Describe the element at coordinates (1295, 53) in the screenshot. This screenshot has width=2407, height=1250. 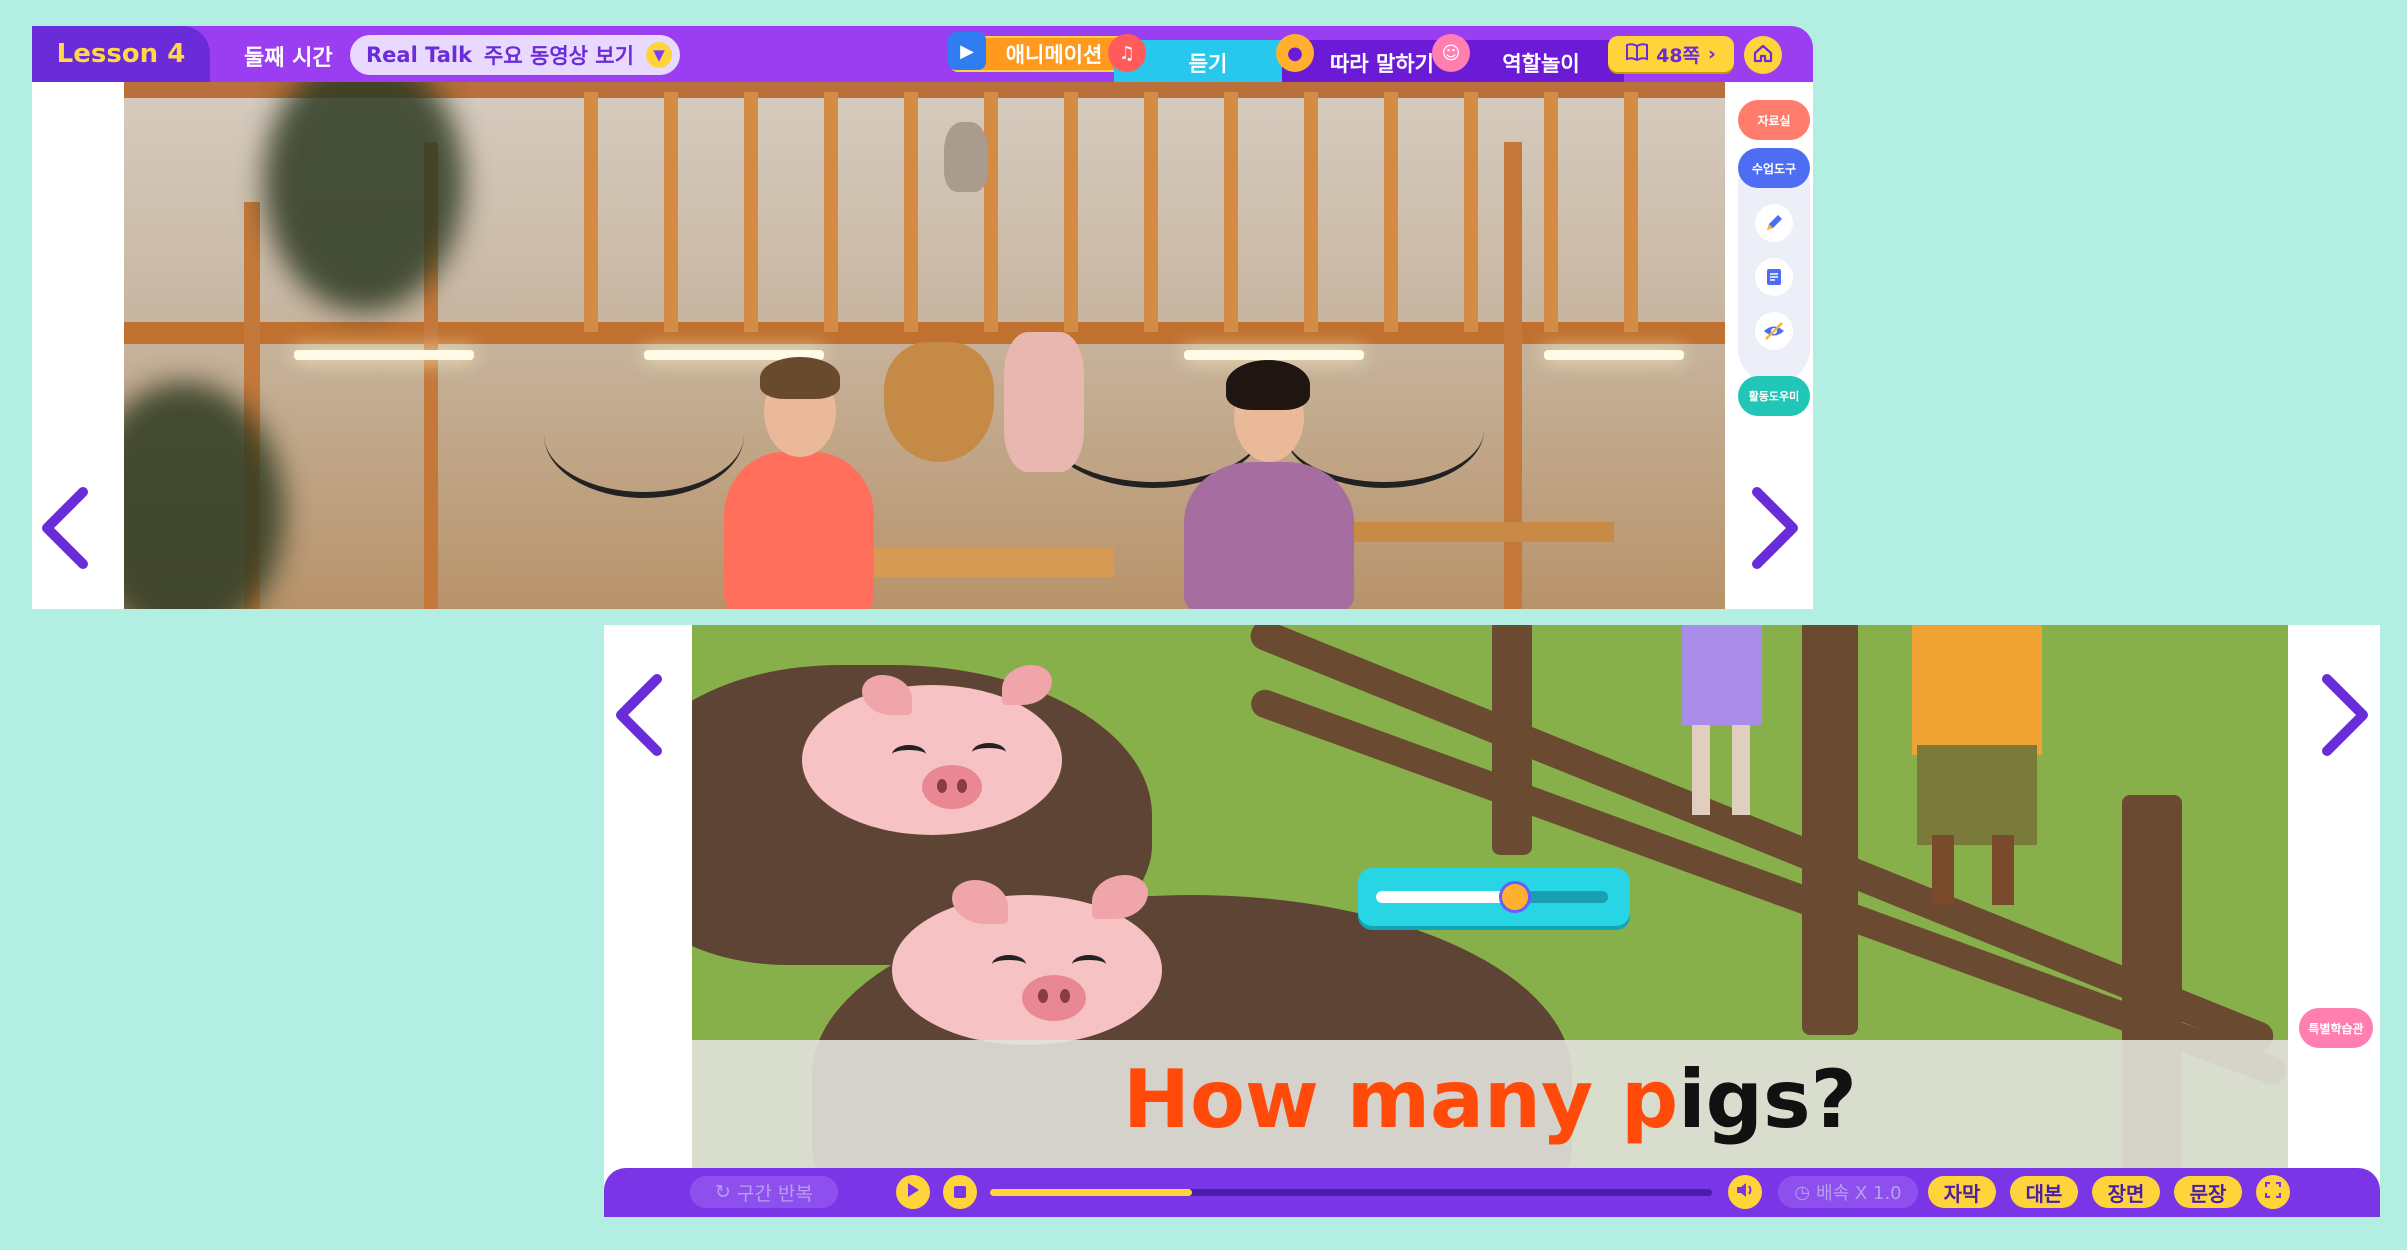
I see `microphone-icon: ●` at that location.